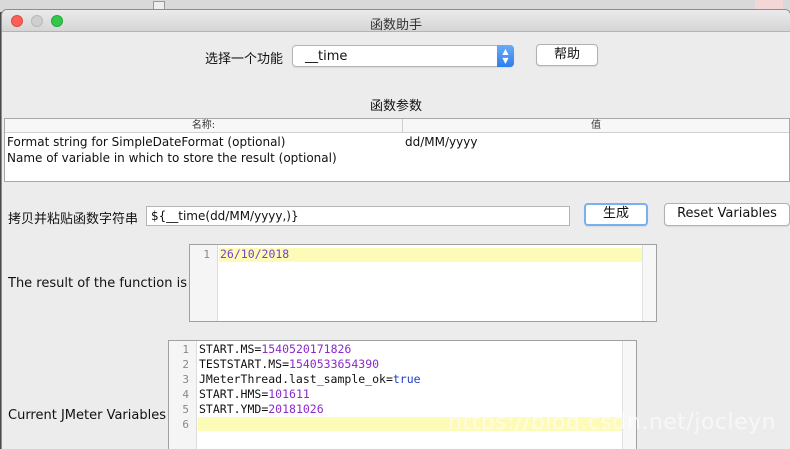 The height and width of the screenshot is (449, 790). Describe the element at coordinates (87, 415) in the screenshot. I see `variables-label: Current JMeter Variables` at that location.